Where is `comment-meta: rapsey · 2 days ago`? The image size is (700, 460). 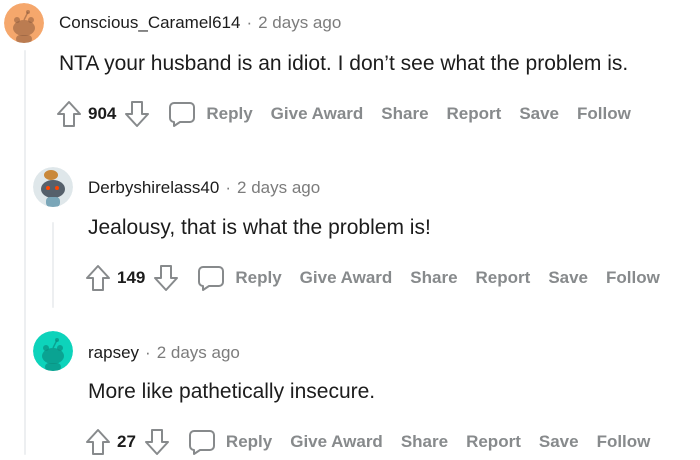 comment-meta: rapsey · 2 days ago is located at coordinates (164, 353).